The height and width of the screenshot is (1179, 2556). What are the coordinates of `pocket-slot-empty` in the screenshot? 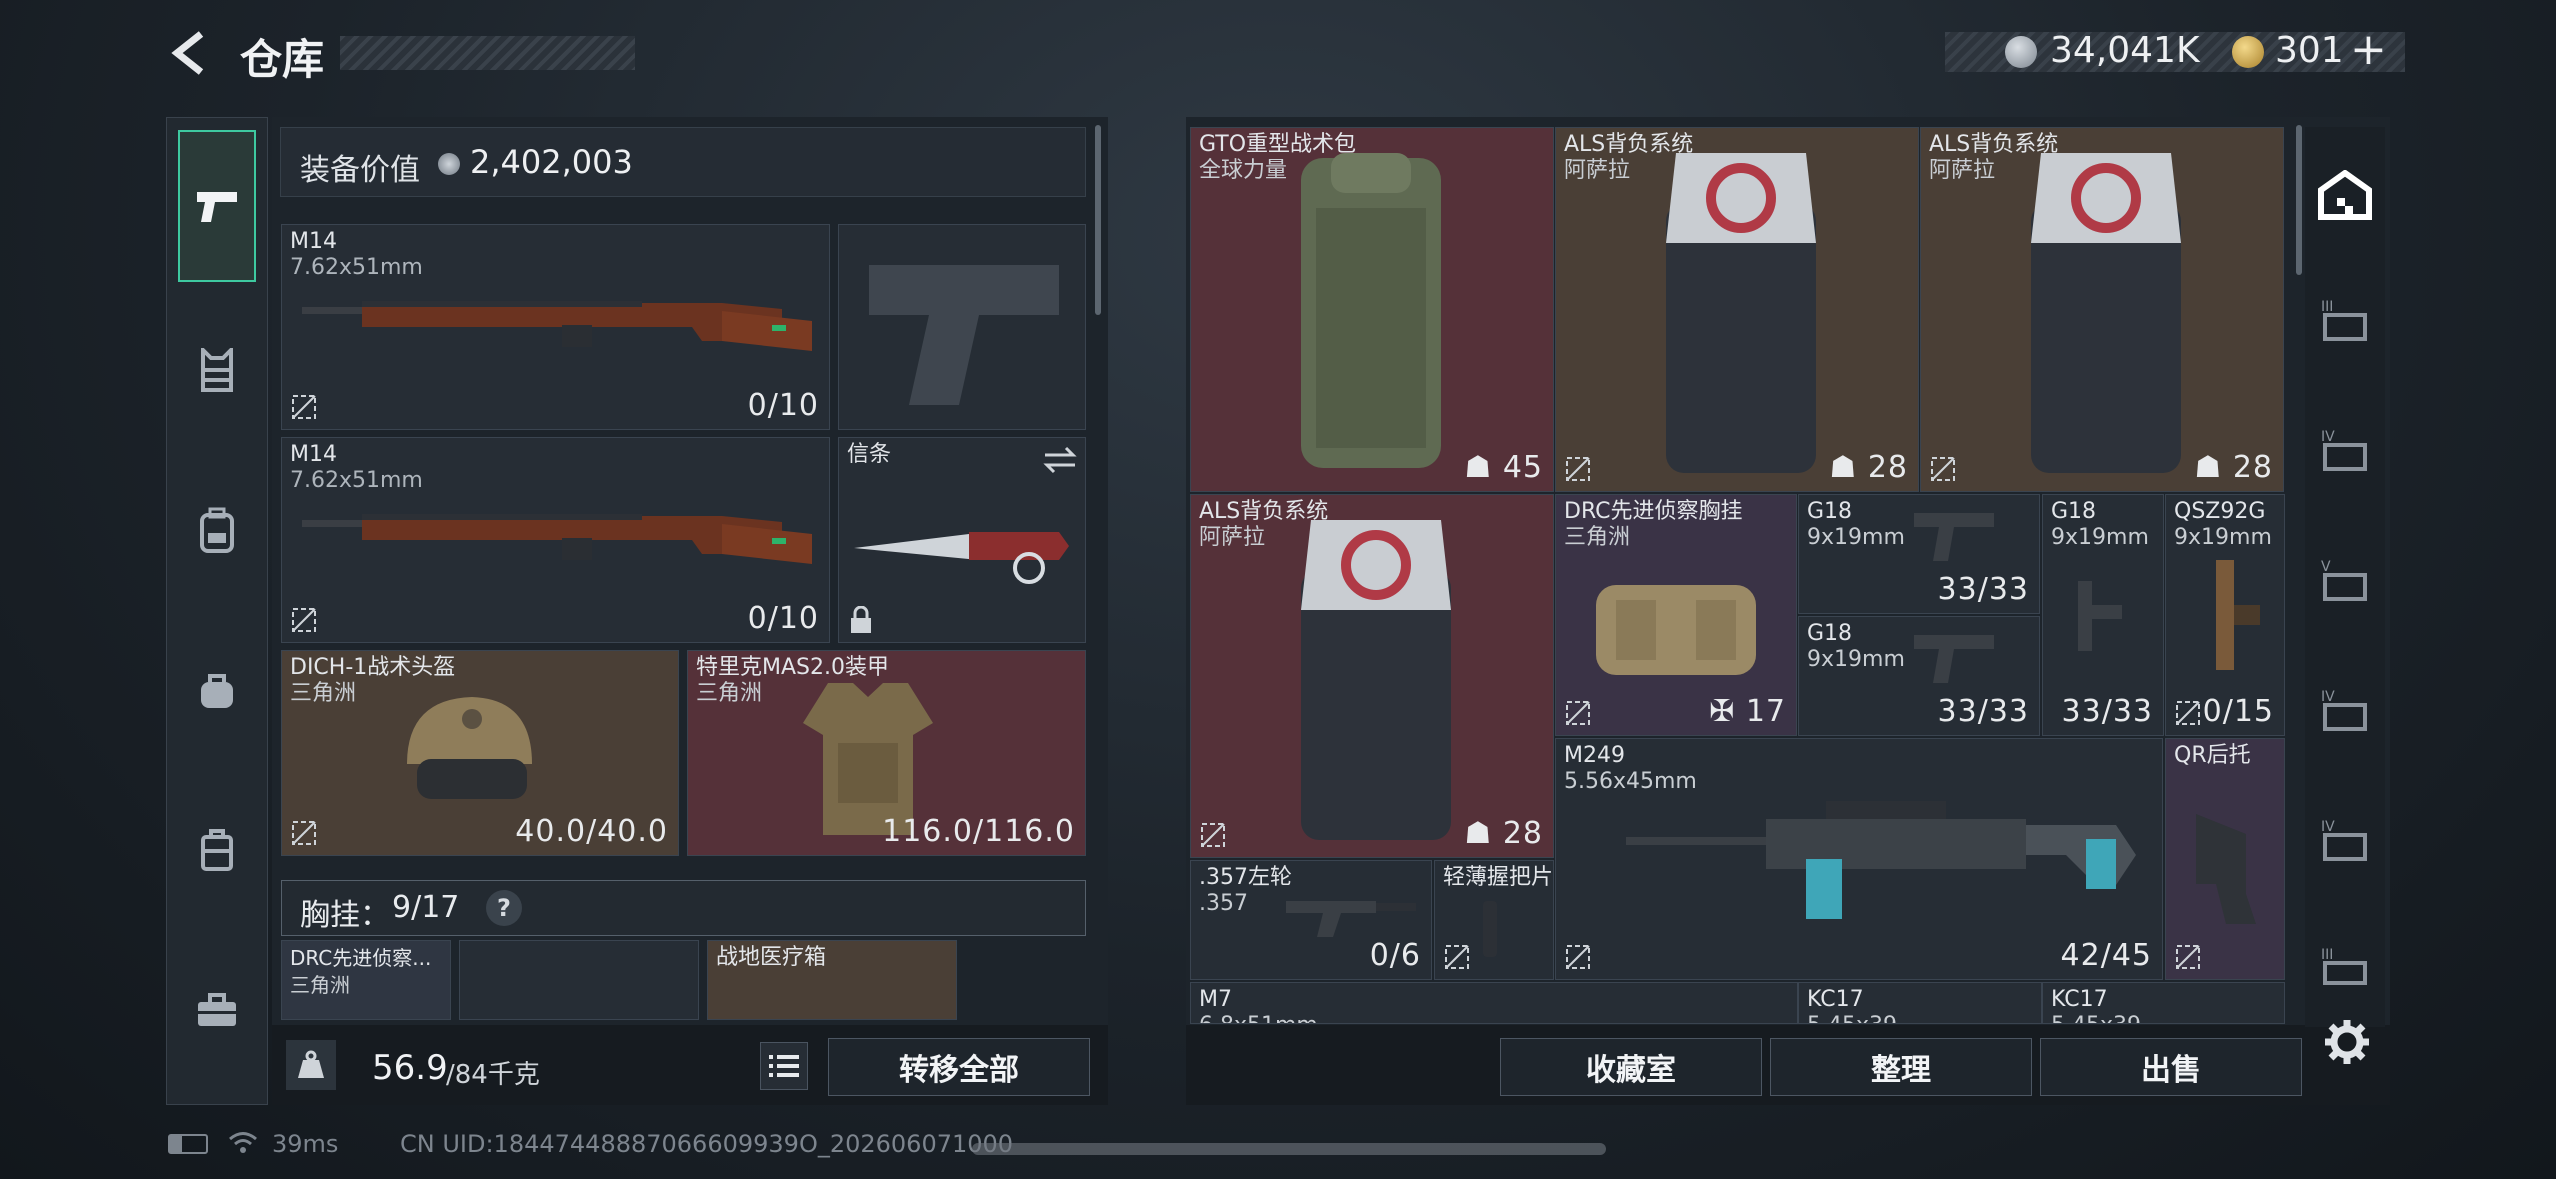 It's located at (579, 980).